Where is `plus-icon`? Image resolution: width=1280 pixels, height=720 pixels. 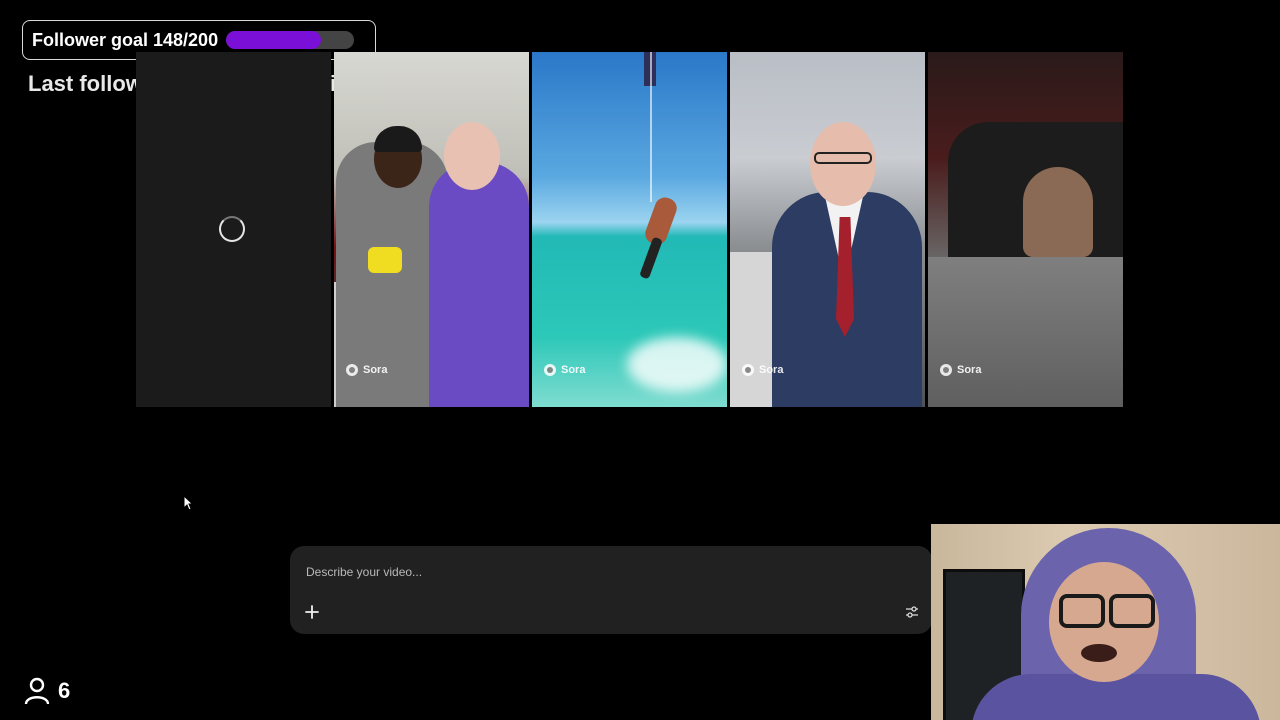
plus-icon is located at coordinates (312, 612).